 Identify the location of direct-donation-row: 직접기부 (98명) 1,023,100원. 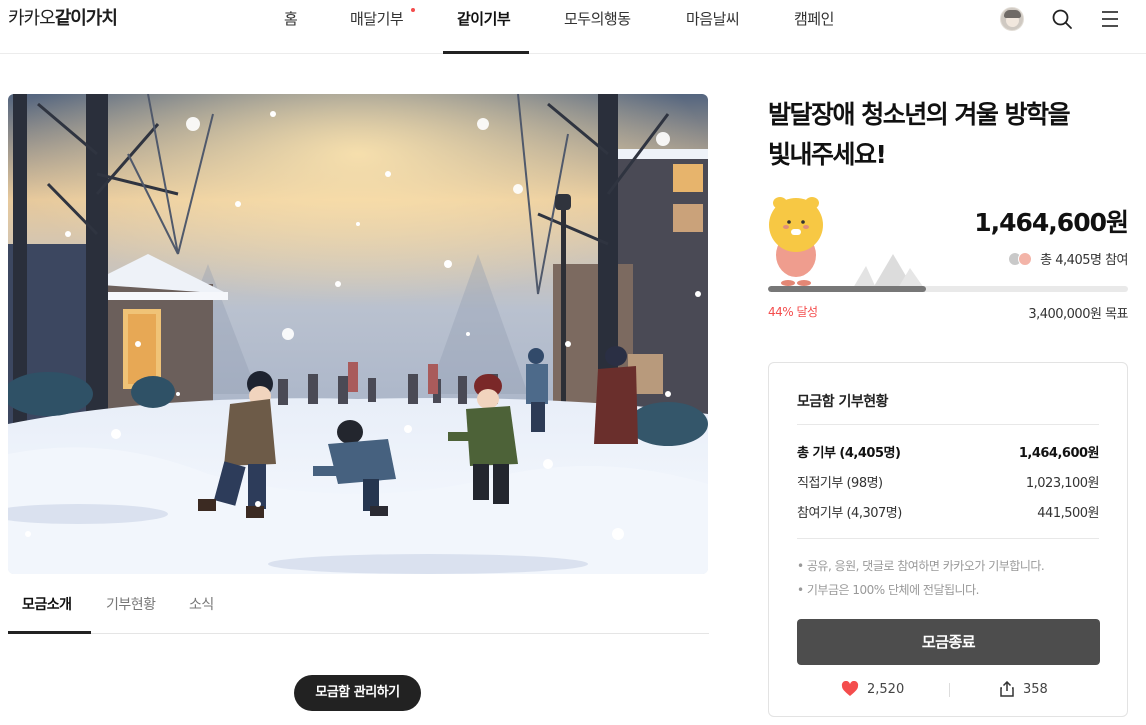
(948, 483).